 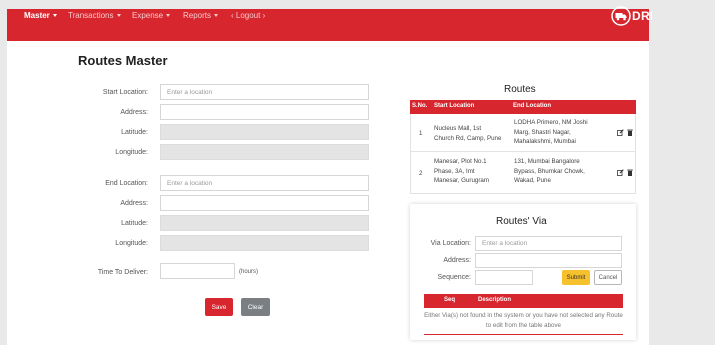 I want to click on start-address-input, so click(x=264, y=112).